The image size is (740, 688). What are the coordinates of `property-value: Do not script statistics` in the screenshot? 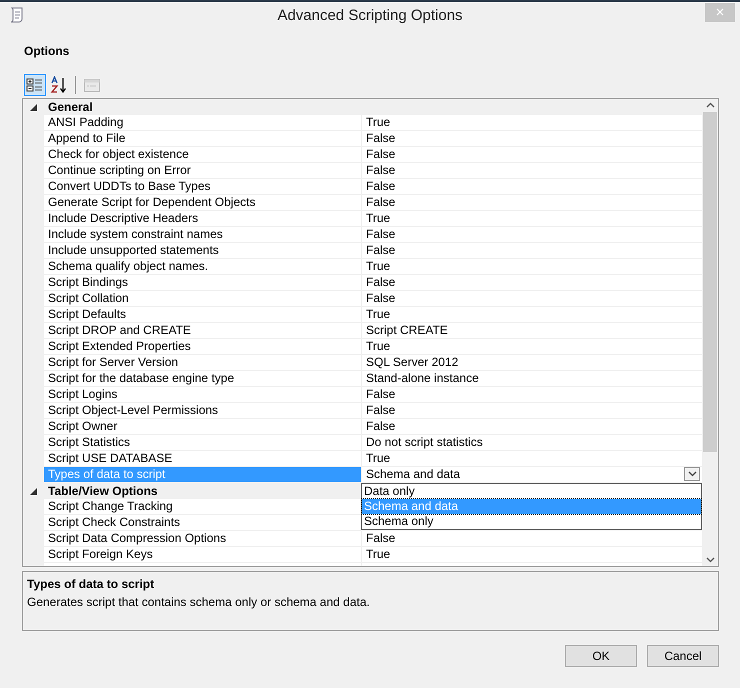 It's located at (424, 442).